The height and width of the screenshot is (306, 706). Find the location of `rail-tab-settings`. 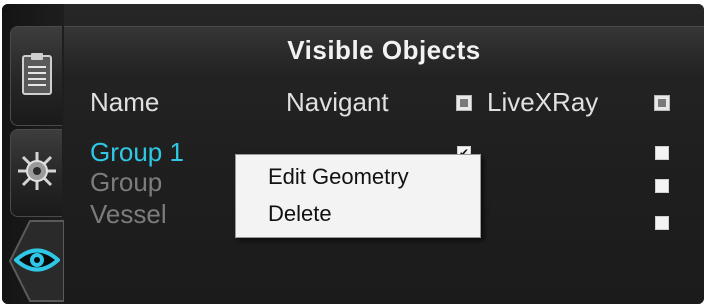

rail-tab-settings is located at coordinates (36, 173).